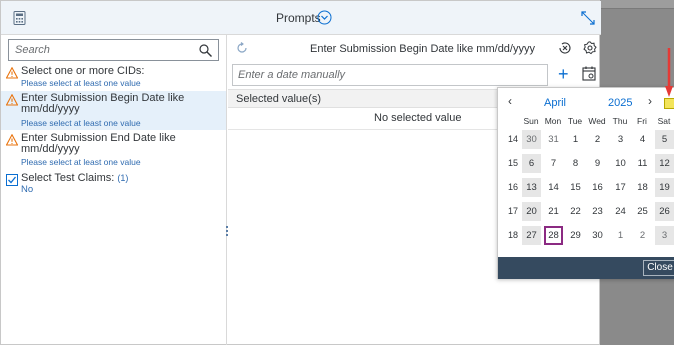  Describe the element at coordinates (553, 235) in the screenshot. I see `calendar-day: 28` at that location.